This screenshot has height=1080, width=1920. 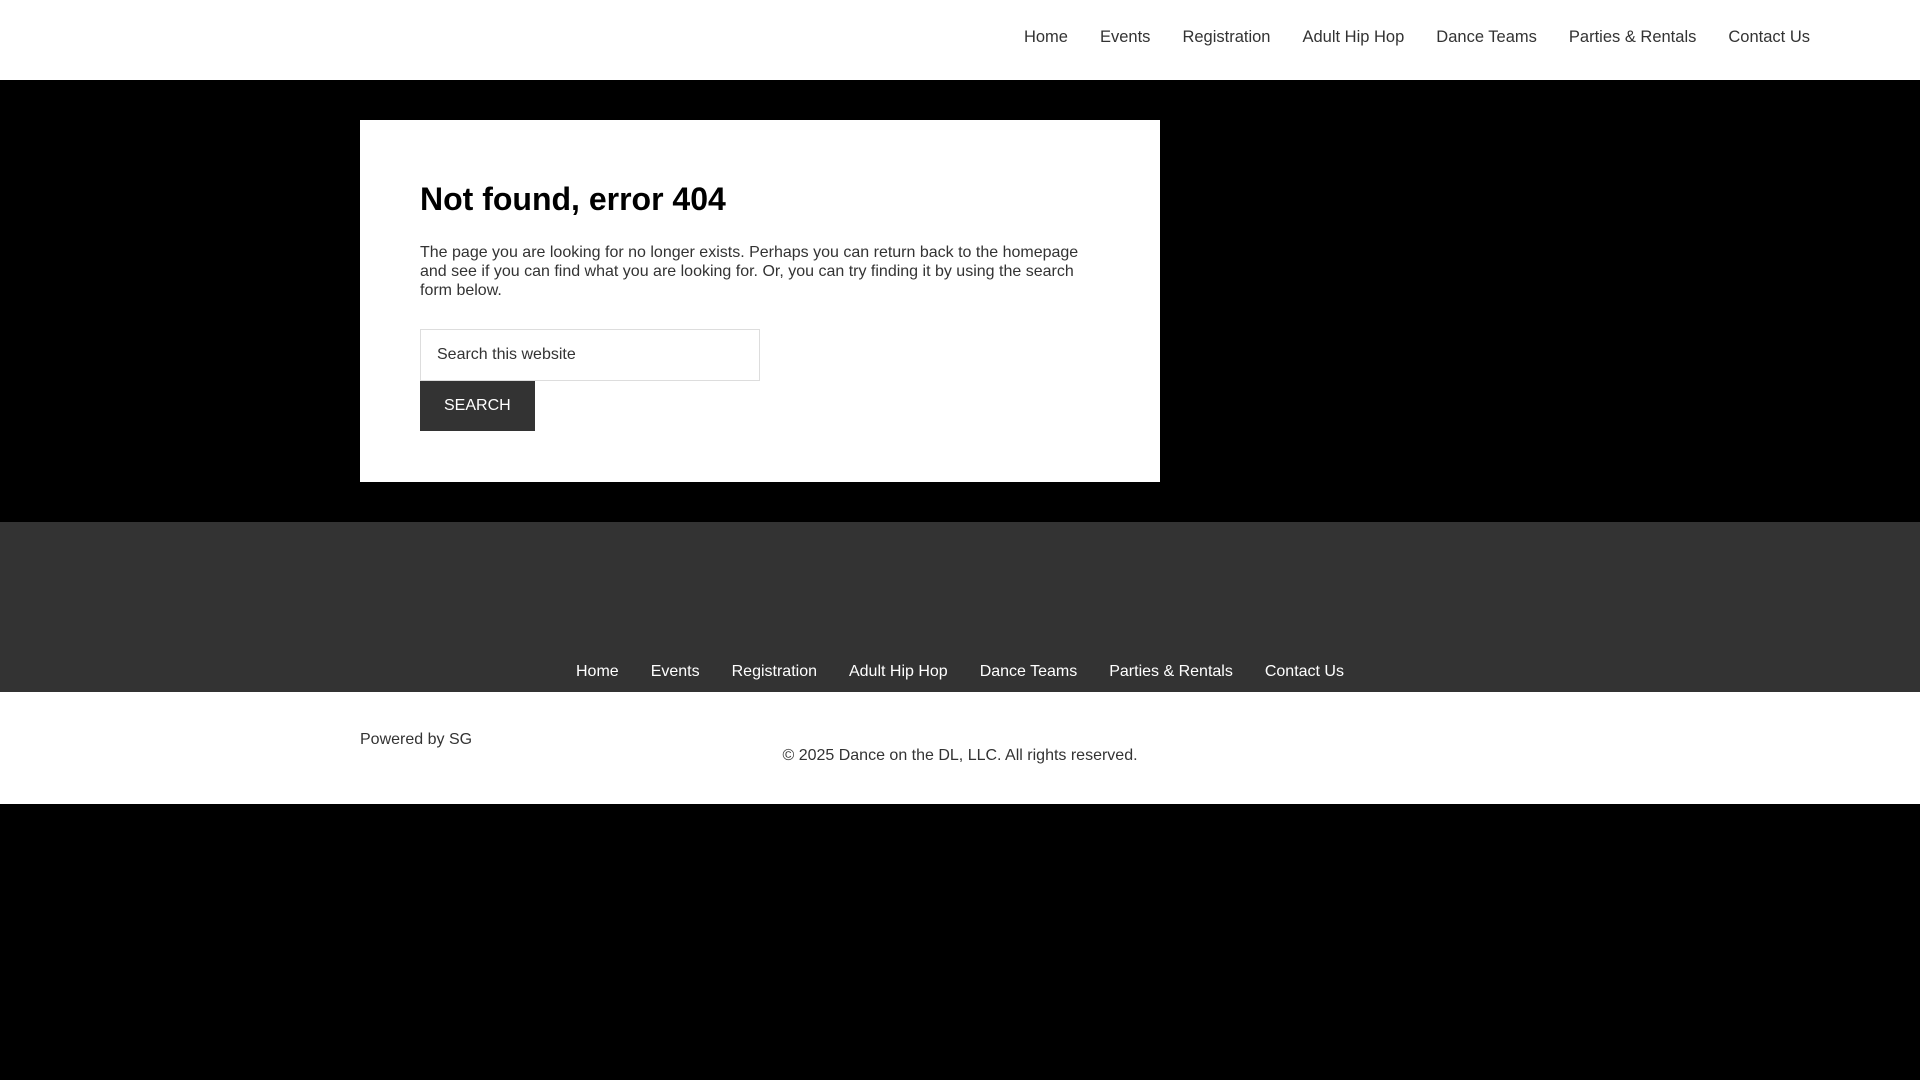 What do you see at coordinates (1769, 37) in the screenshot?
I see `nav-link-contact-us: Contact Us` at bounding box center [1769, 37].